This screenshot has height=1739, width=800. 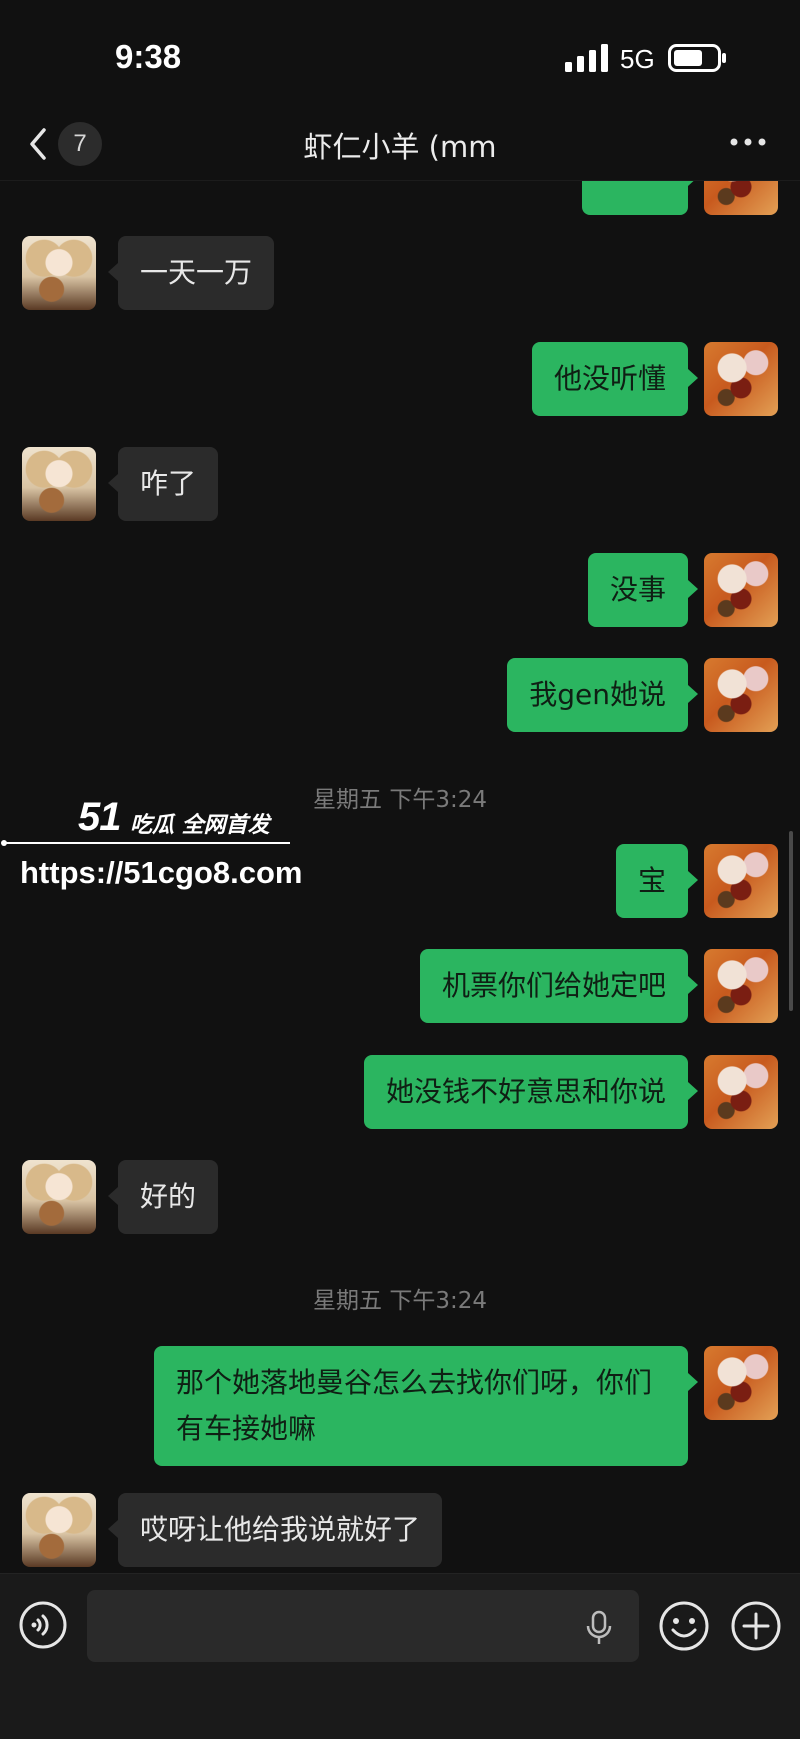 What do you see at coordinates (145, 843) in the screenshot?
I see `watermark-line` at bounding box center [145, 843].